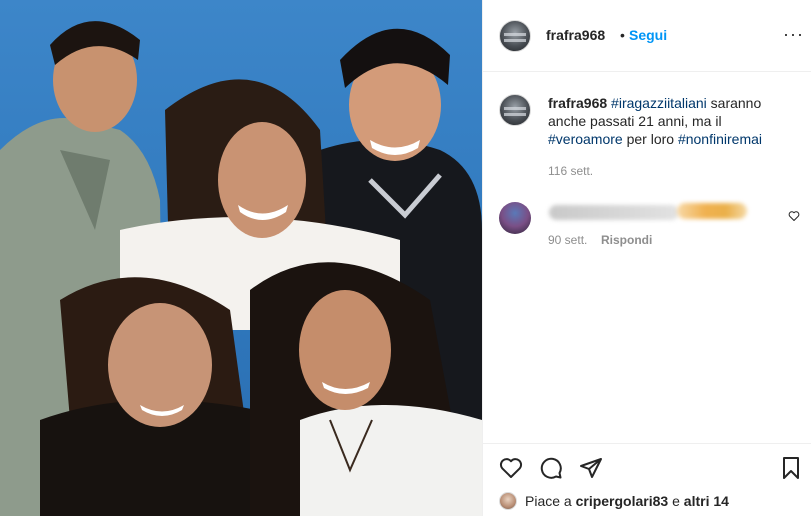  What do you see at coordinates (515, 36) in the screenshot?
I see `author-avatar` at bounding box center [515, 36].